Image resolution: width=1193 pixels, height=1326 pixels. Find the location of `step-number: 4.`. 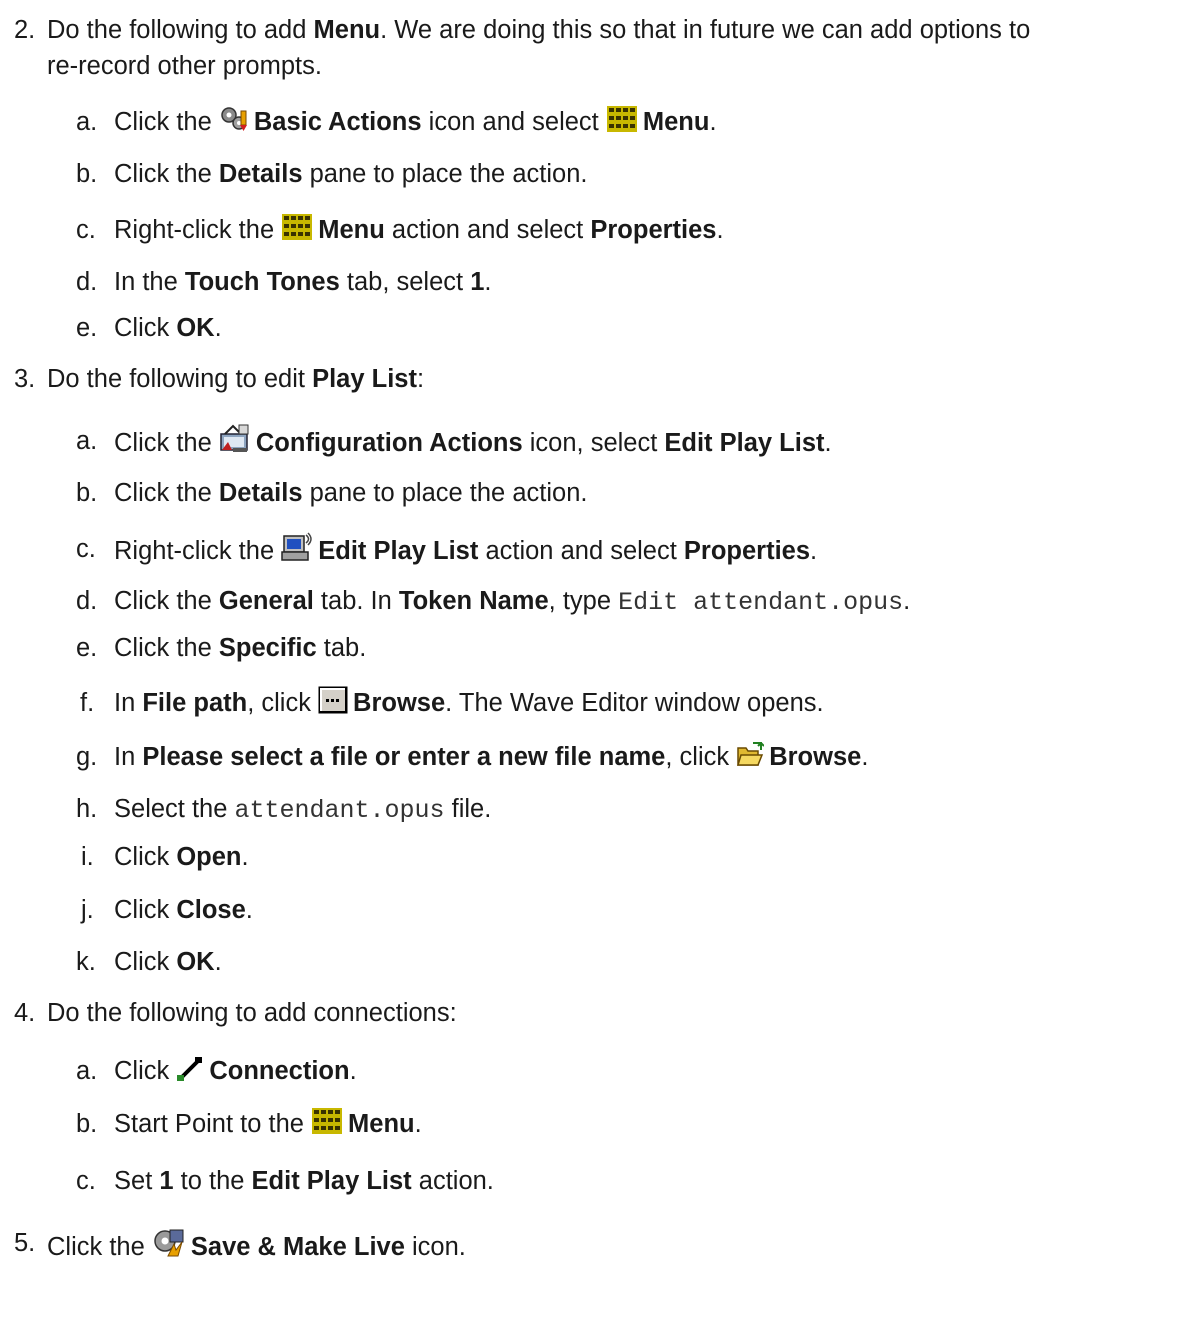

step-number: 4. is located at coordinates (25, 1013).